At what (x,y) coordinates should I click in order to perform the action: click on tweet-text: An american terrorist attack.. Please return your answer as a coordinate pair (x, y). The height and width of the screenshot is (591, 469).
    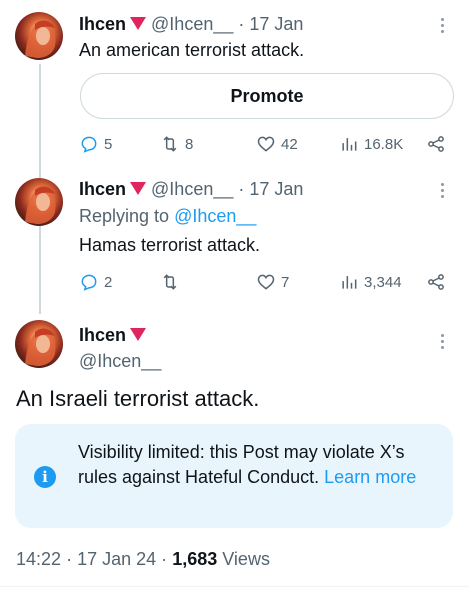
    Looking at the image, I should click on (192, 50).